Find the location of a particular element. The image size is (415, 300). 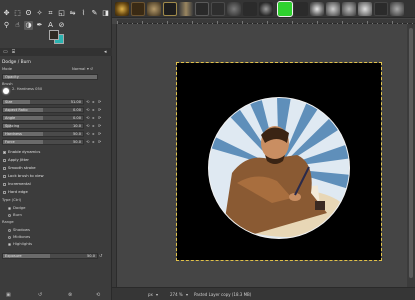

opacity-slider: Opacity is located at coordinates (50, 77).